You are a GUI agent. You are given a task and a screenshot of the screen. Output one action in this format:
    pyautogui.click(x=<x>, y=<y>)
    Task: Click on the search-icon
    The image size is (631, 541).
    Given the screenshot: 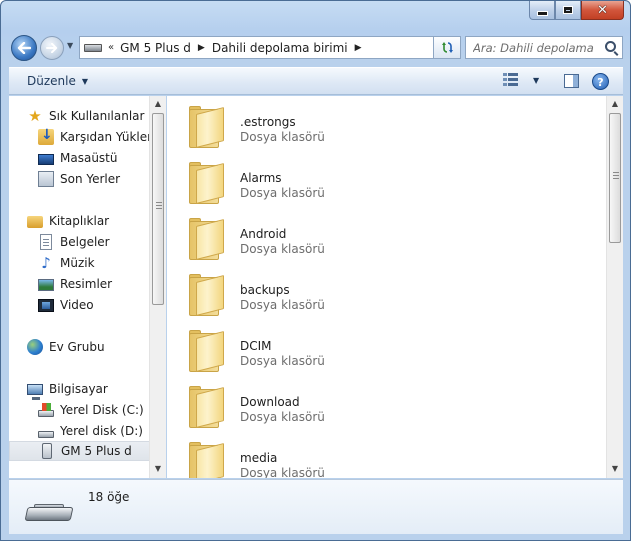 What is the action you would take?
    pyautogui.click(x=610, y=46)
    